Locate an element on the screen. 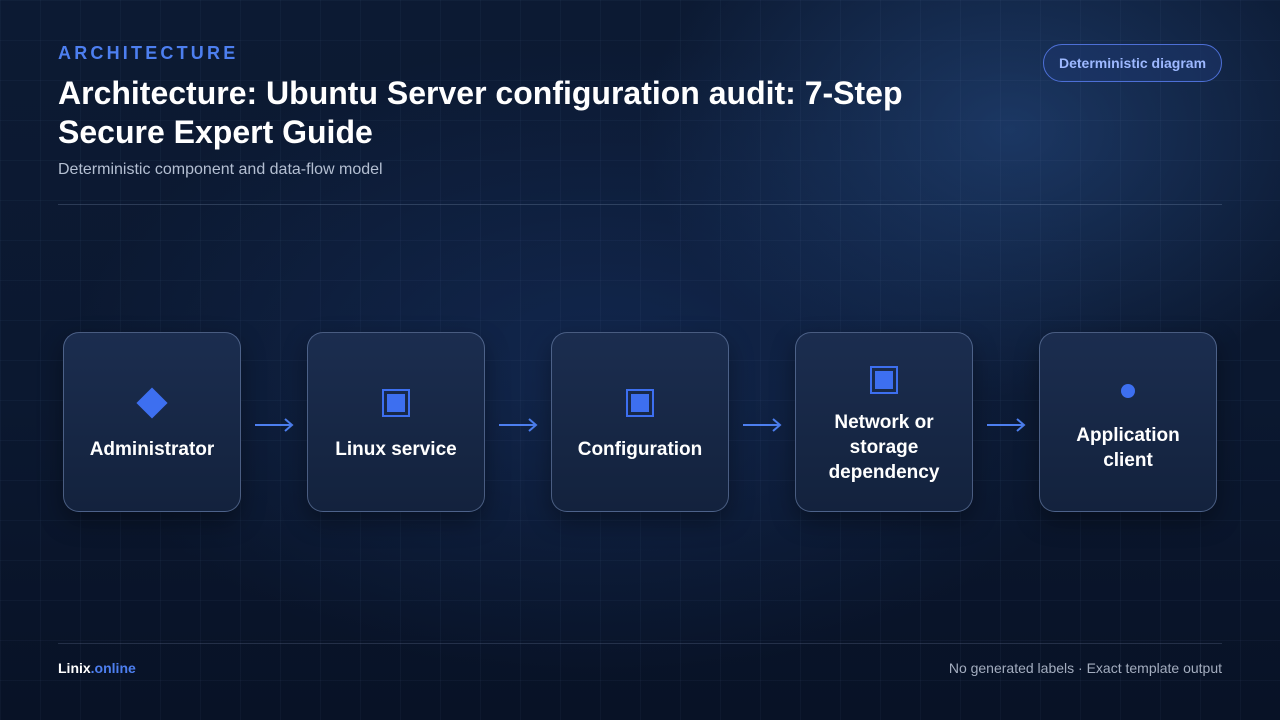 The image size is (1280, 720). brand-logo: Linix.online is located at coordinates (97, 668).